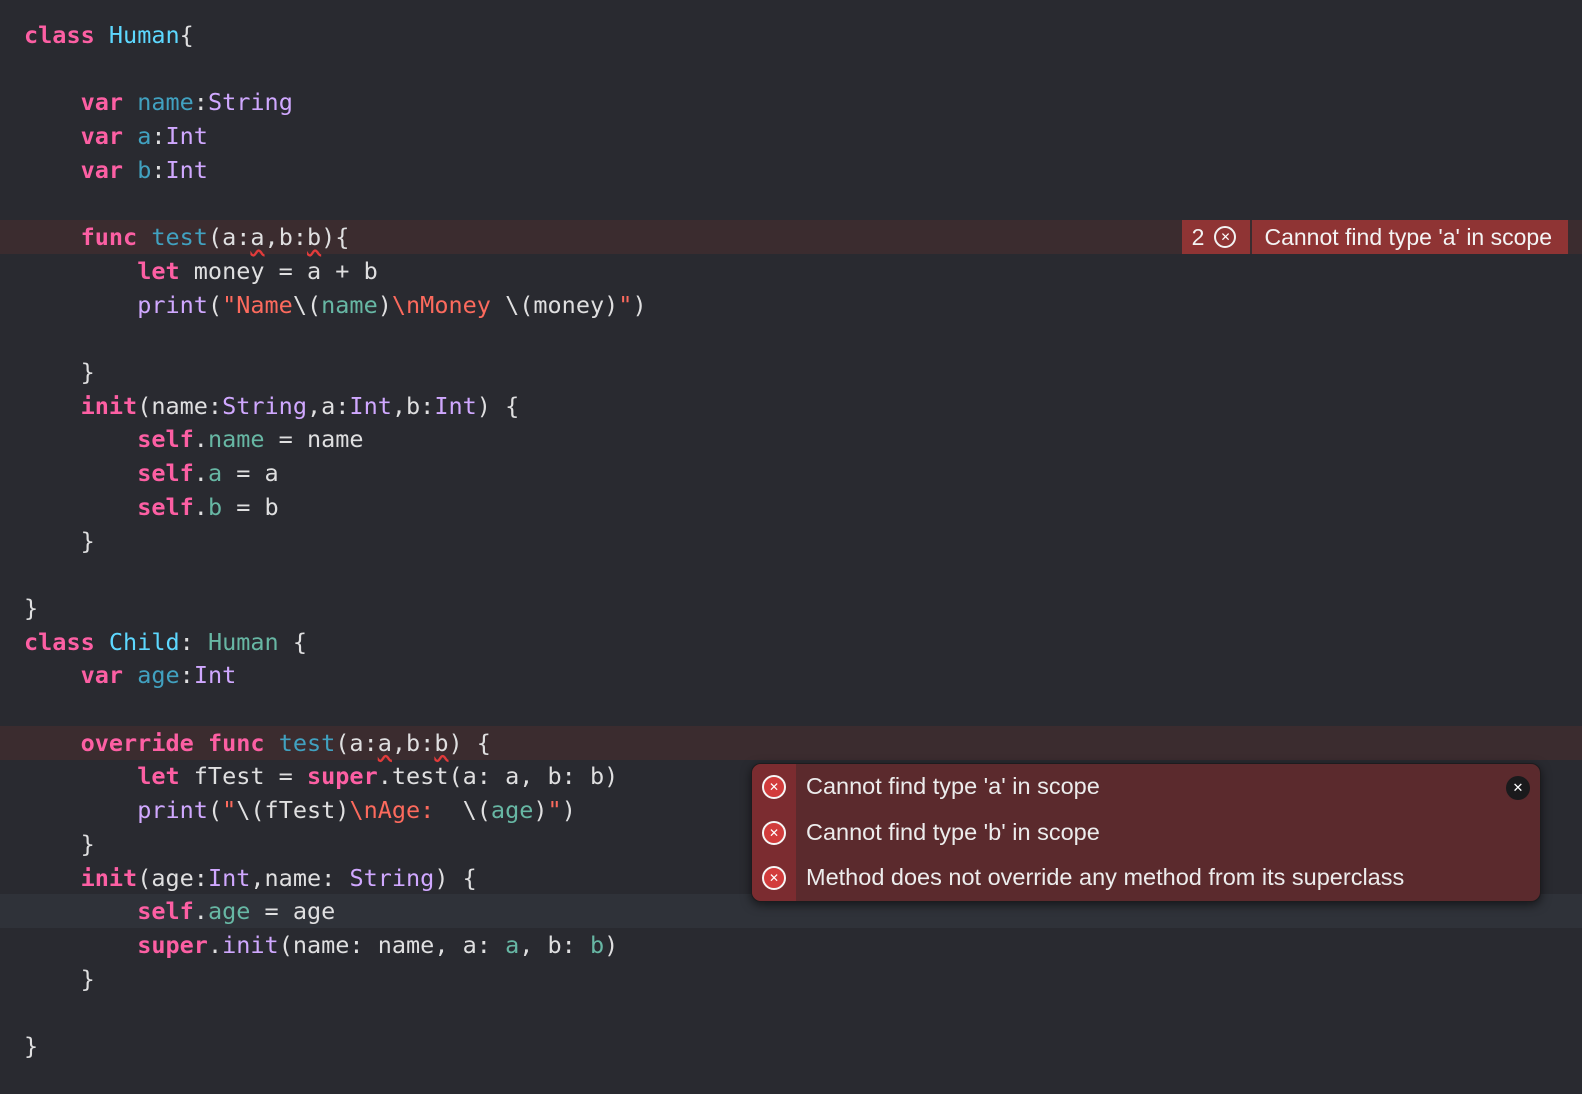 The width and height of the screenshot is (1582, 1094). What do you see at coordinates (243, 641) in the screenshot?
I see `code-token: Human` at bounding box center [243, 641].